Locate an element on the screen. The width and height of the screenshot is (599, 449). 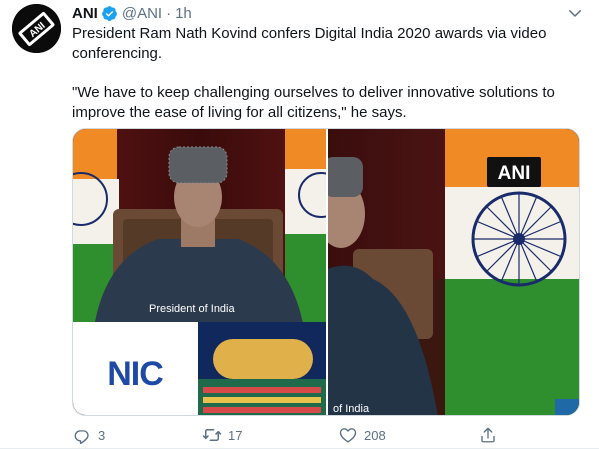
like-button: 208 is located at coordinates (362, 435).